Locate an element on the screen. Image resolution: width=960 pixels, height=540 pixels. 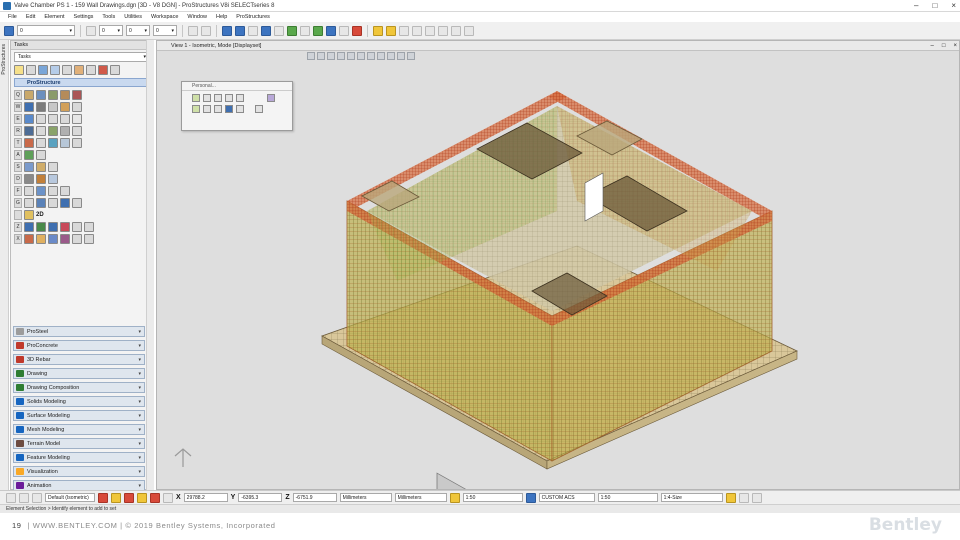
center-icon is located at coordinates (142, 497).